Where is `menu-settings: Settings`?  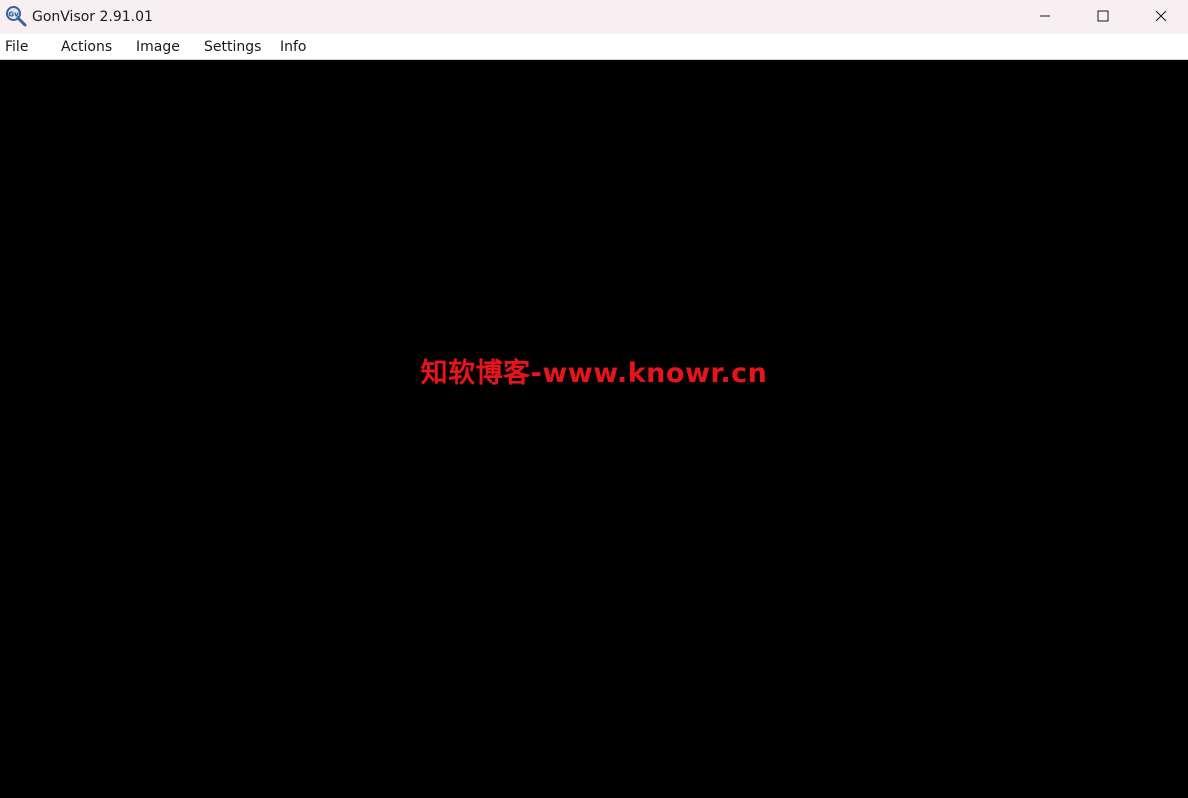 menu-settings: Settings is located at coordinates (232, 47).